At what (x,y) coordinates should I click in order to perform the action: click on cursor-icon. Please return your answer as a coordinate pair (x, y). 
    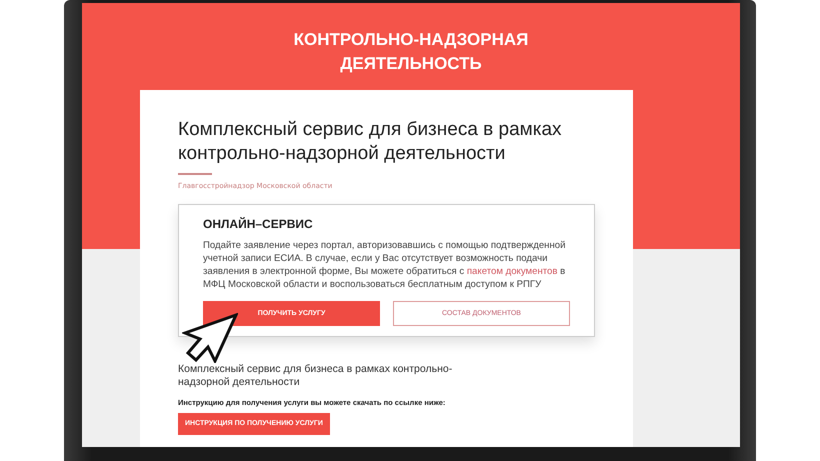
    Looking at the image, I should click on (210, 338).